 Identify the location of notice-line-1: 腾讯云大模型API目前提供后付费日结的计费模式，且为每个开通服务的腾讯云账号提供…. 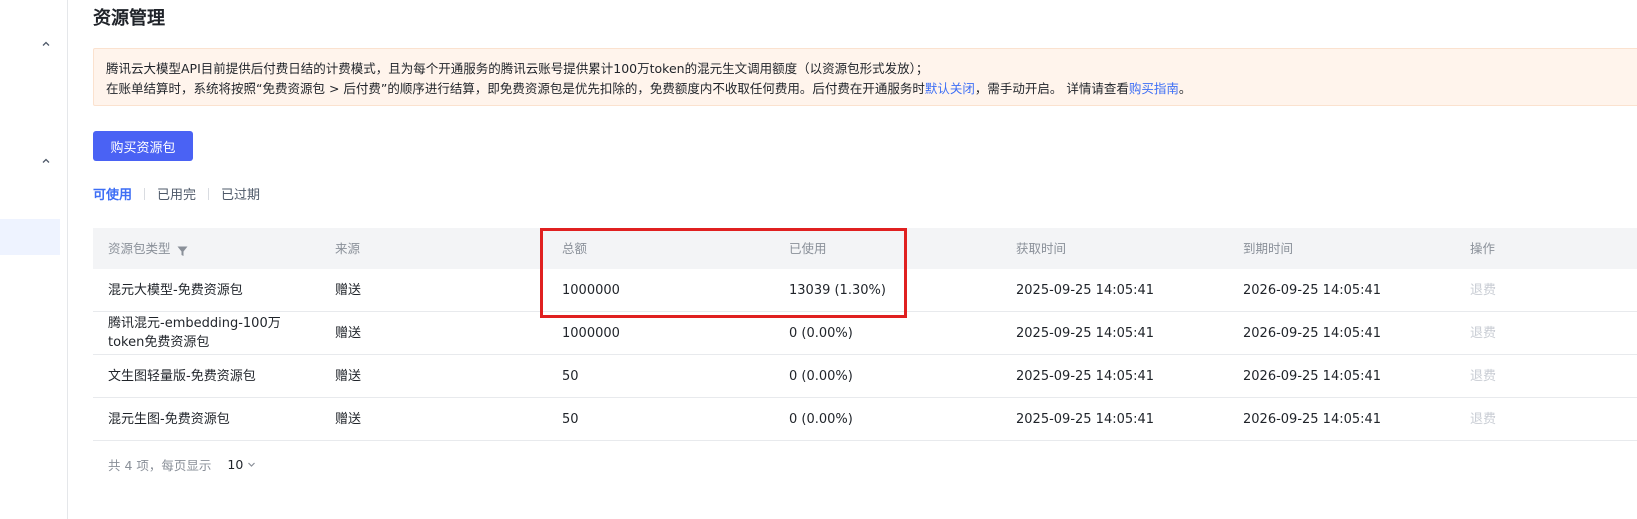
(517, 68).